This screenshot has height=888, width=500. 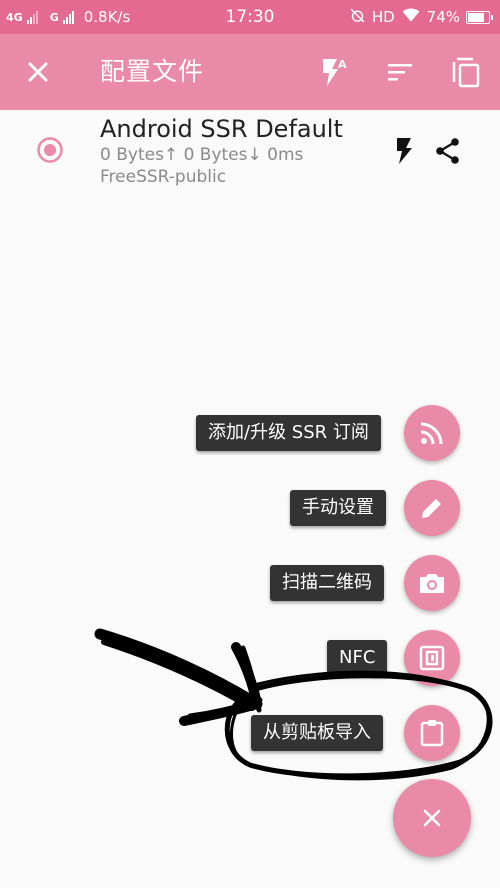 What do you see at coordinates (357, 17) in the screenshot?
I see `alarm-off-icon` at bounding box center [357, 17].